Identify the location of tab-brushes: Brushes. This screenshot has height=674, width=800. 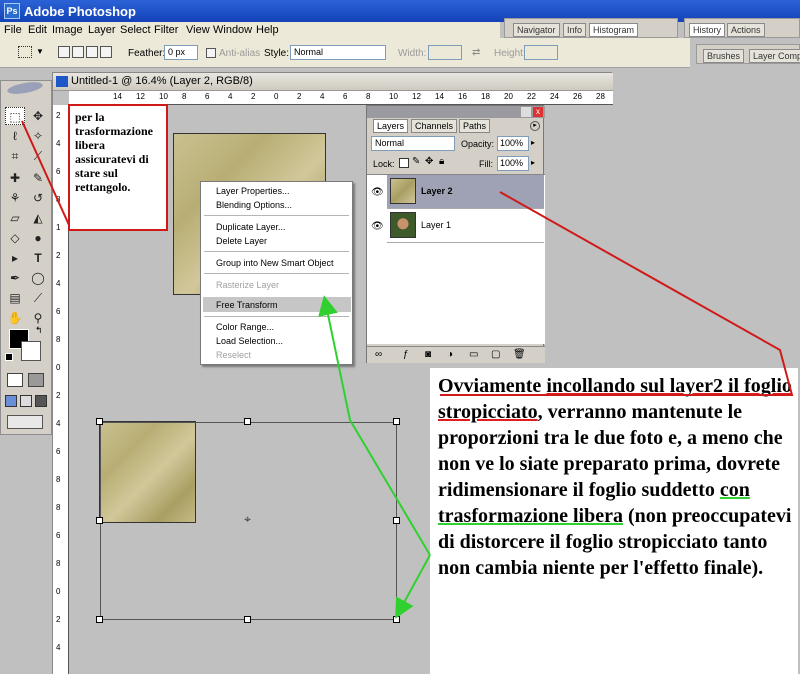
(724, 56).